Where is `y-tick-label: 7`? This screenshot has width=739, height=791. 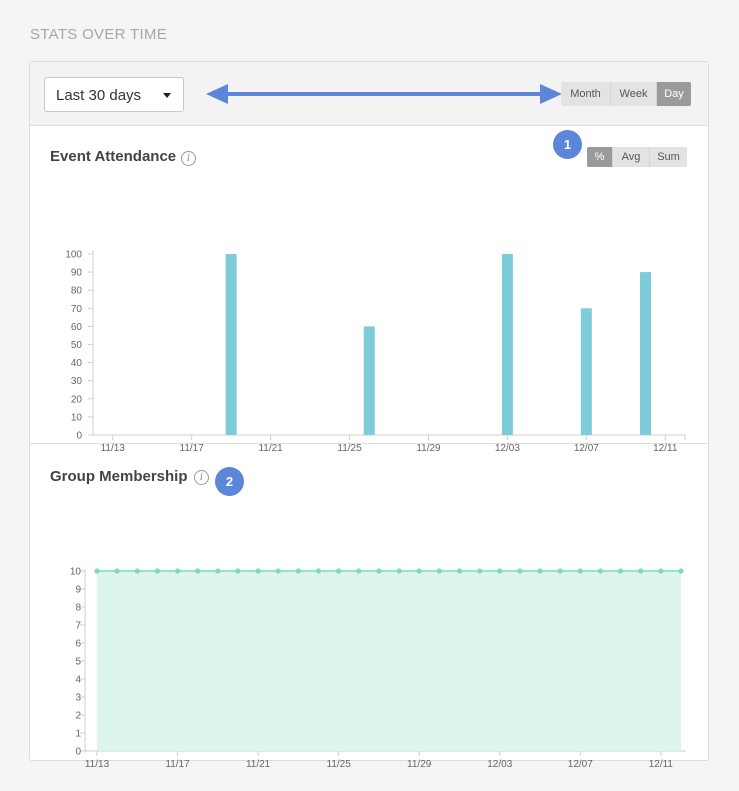
y-tick-label: 7 is located at coordinates (78, 626).